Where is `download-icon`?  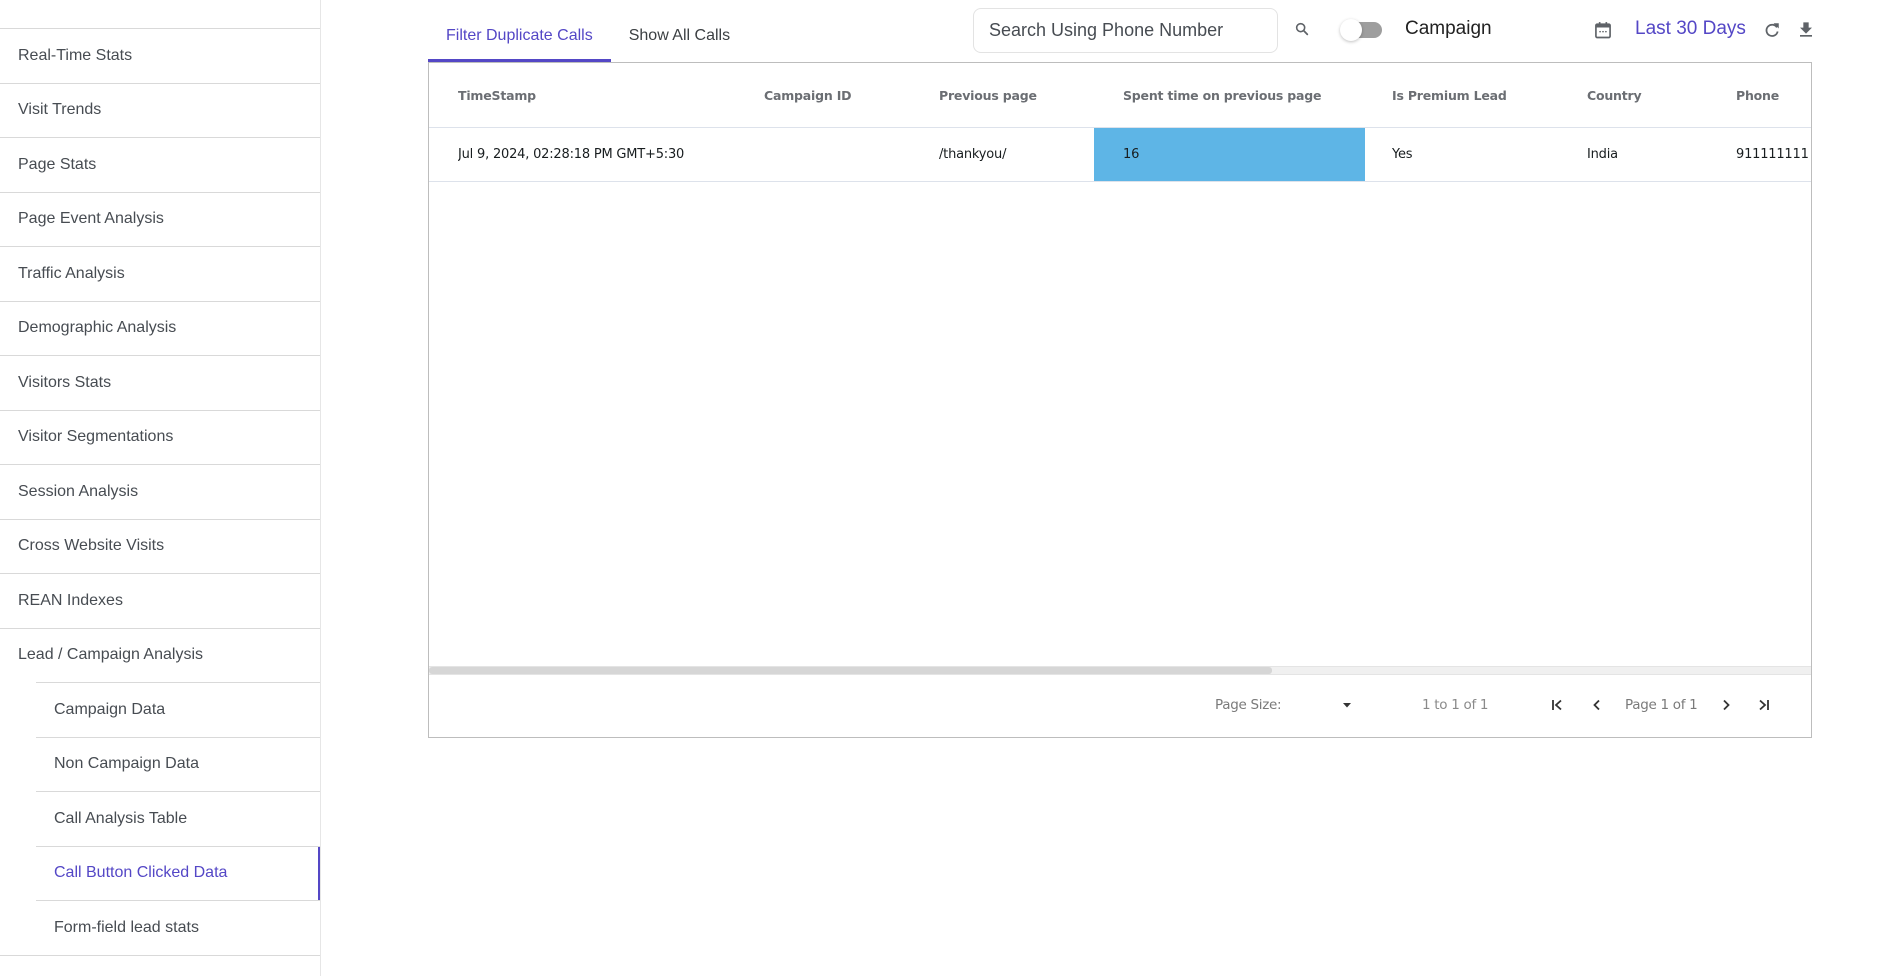
download-icon is located at coordinates (1806, 29).